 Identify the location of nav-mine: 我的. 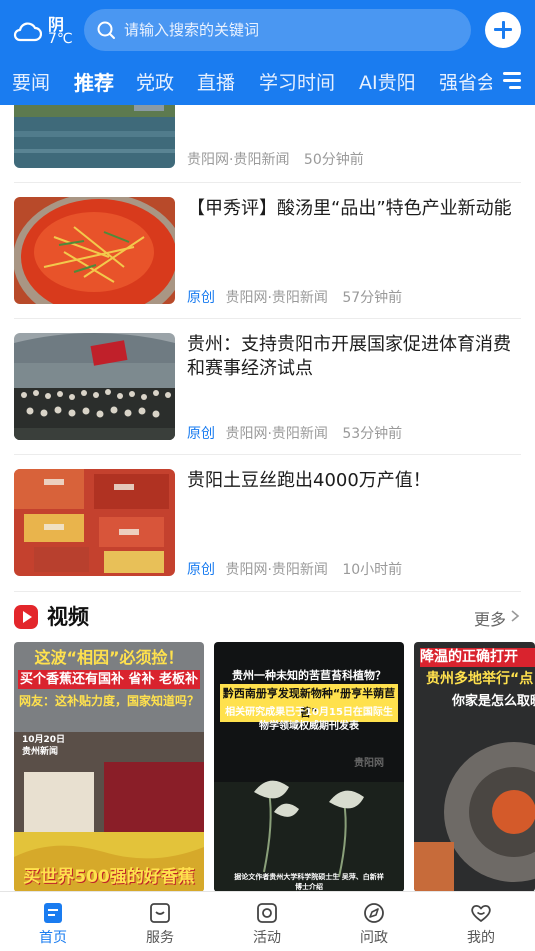
(481, 921).